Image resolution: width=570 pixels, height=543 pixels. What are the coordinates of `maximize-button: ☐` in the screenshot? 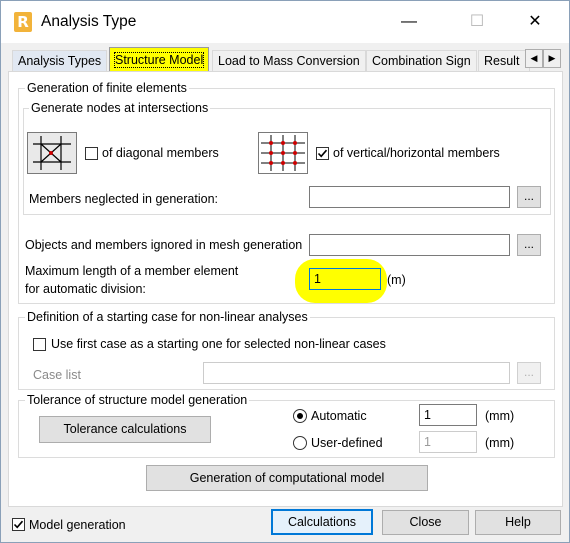 It's located at (477, 22).